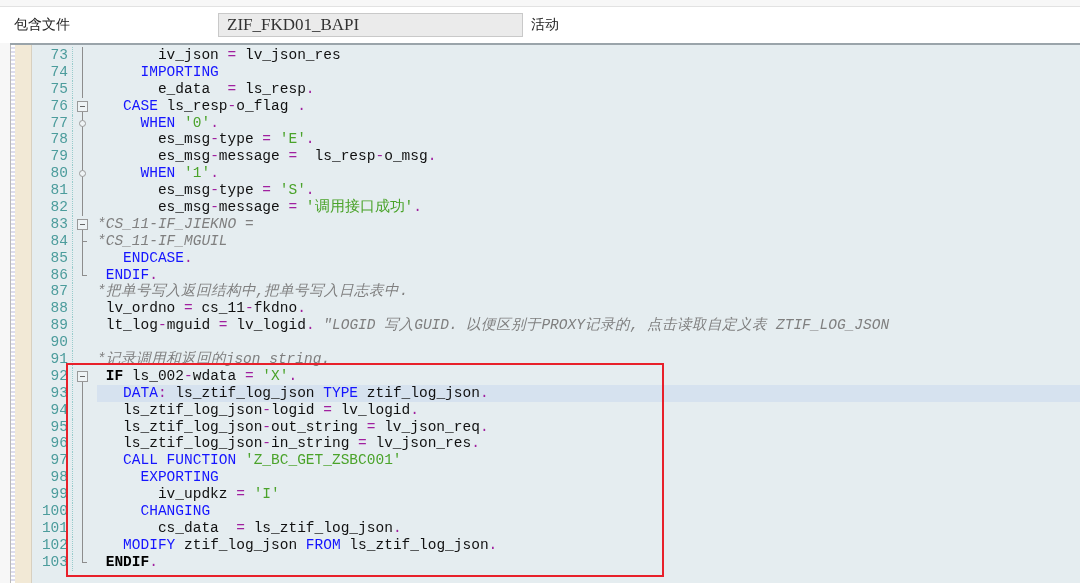  I want to click on line-number: 76, so click(52, 106).